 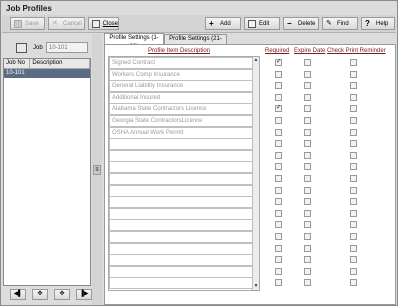 I want to click on grid-scrollbar: ▲ ▼, so click(x=255, y=173).